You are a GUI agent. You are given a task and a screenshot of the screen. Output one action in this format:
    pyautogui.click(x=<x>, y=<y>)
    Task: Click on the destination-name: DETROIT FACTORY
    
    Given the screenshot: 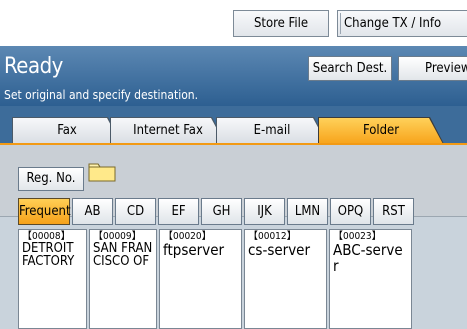 What is the action you would take?
    pyautogui.click(x=48, y=255)
    